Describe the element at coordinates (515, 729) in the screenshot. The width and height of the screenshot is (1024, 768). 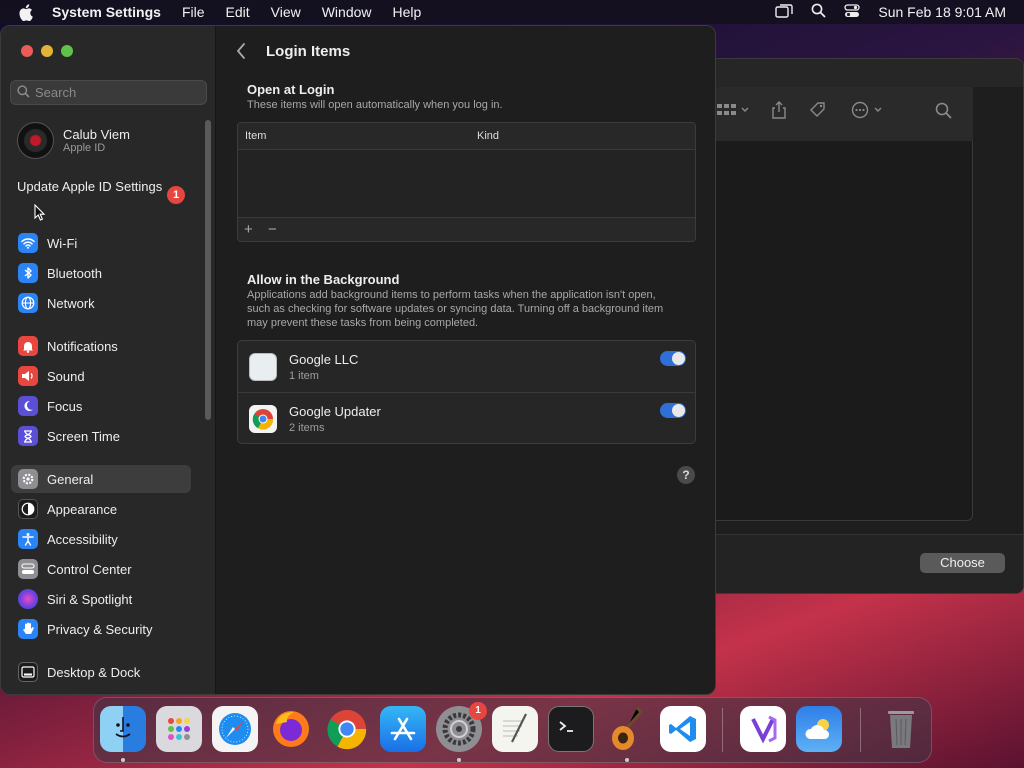
I see `textedit-icon` at that location.